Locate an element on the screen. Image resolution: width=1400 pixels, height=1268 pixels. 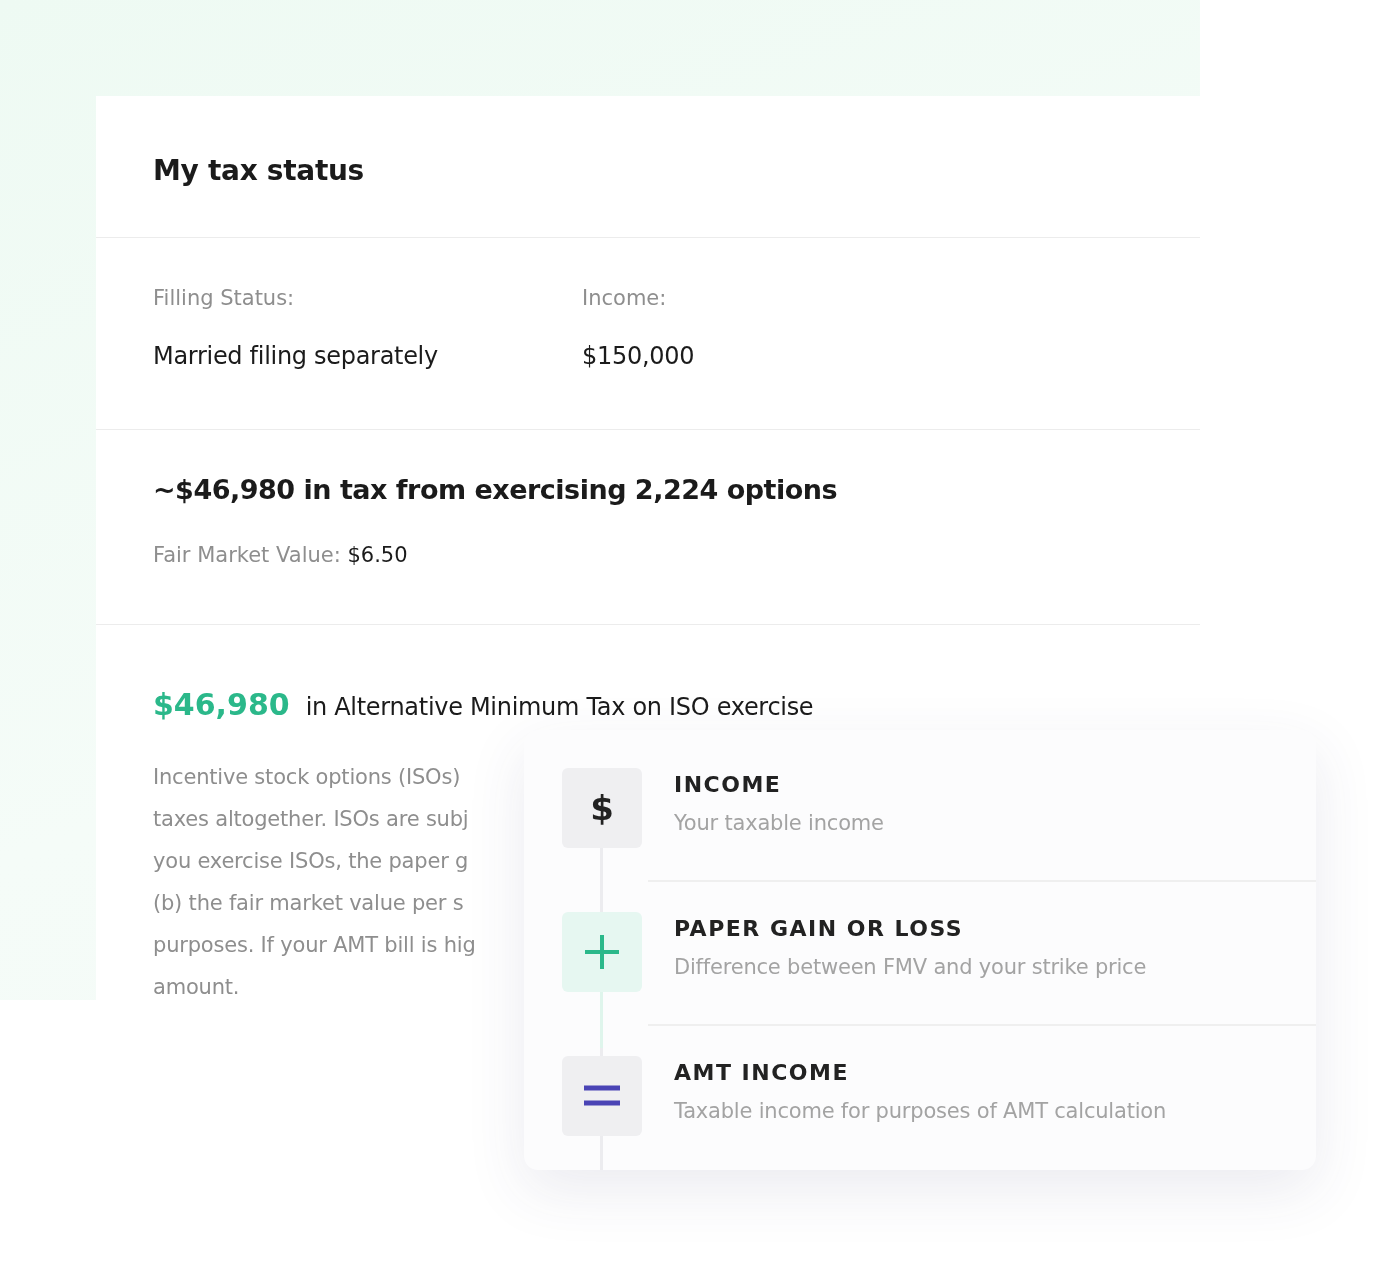
paragraph-line: taxes altogether. ISOs are subj is located at coordinates (311, 819).